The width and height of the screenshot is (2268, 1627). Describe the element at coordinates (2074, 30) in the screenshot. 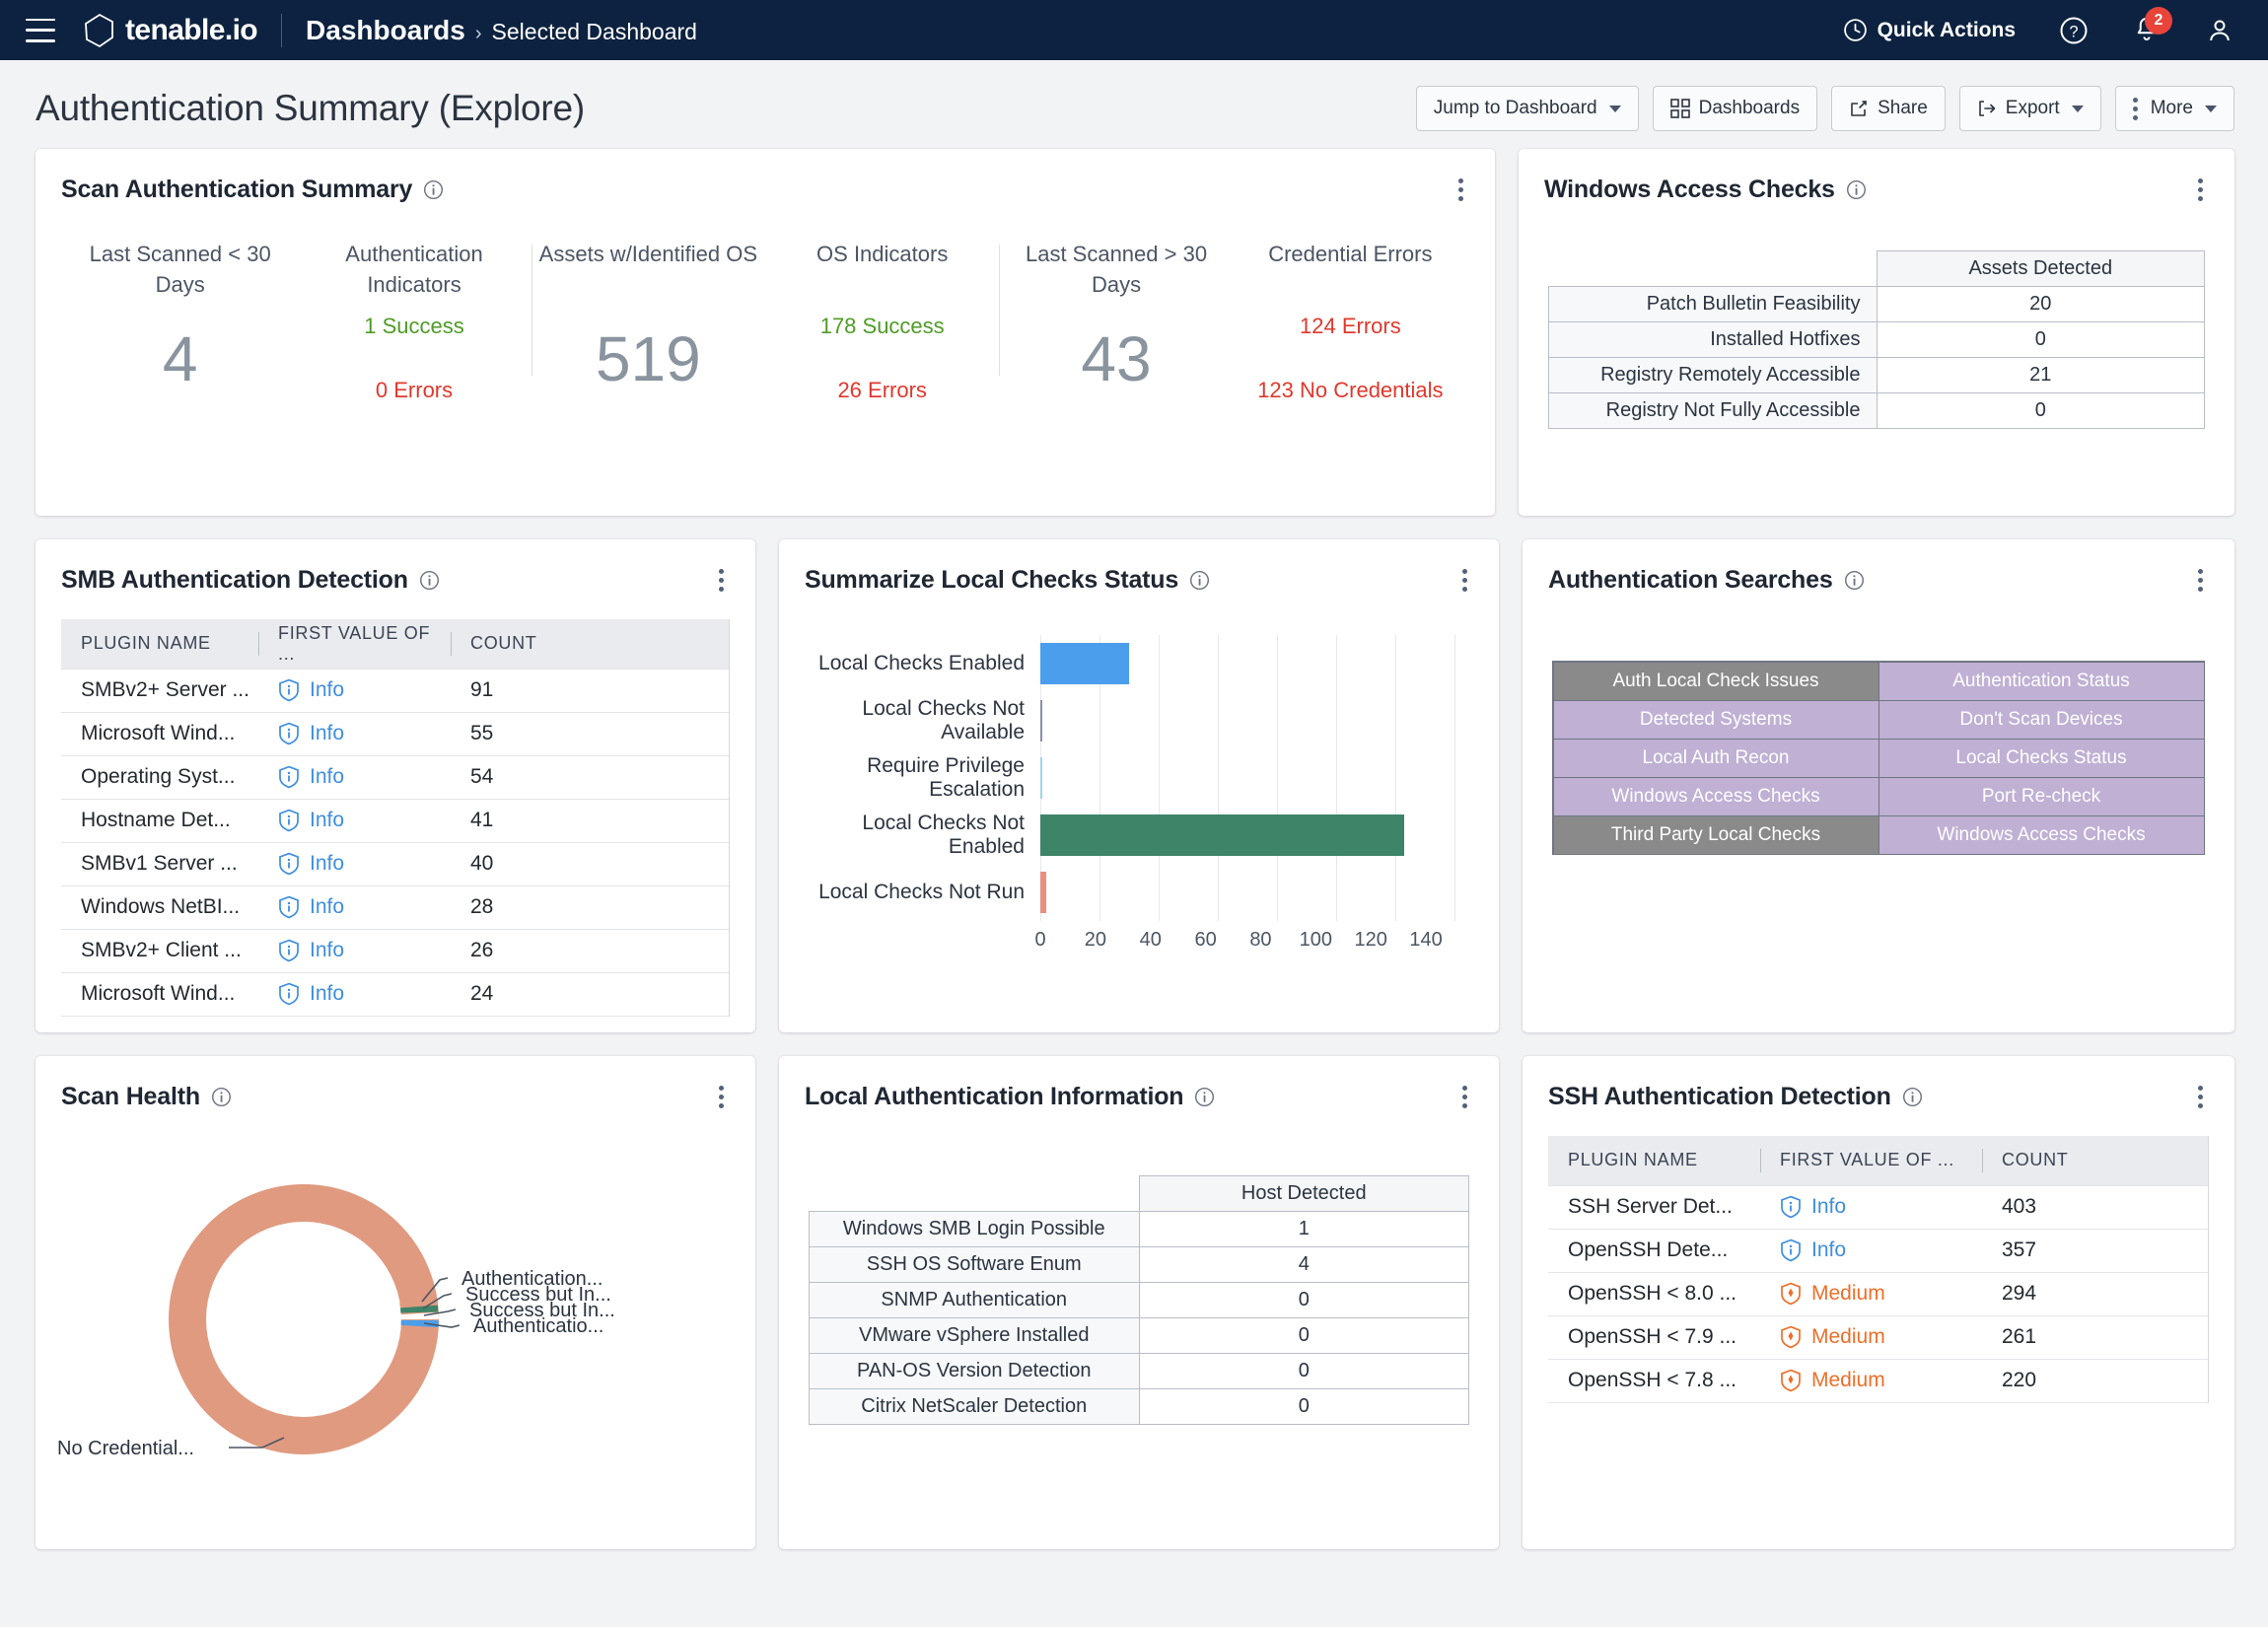

I see `help-circle-icon: ?` at that location.